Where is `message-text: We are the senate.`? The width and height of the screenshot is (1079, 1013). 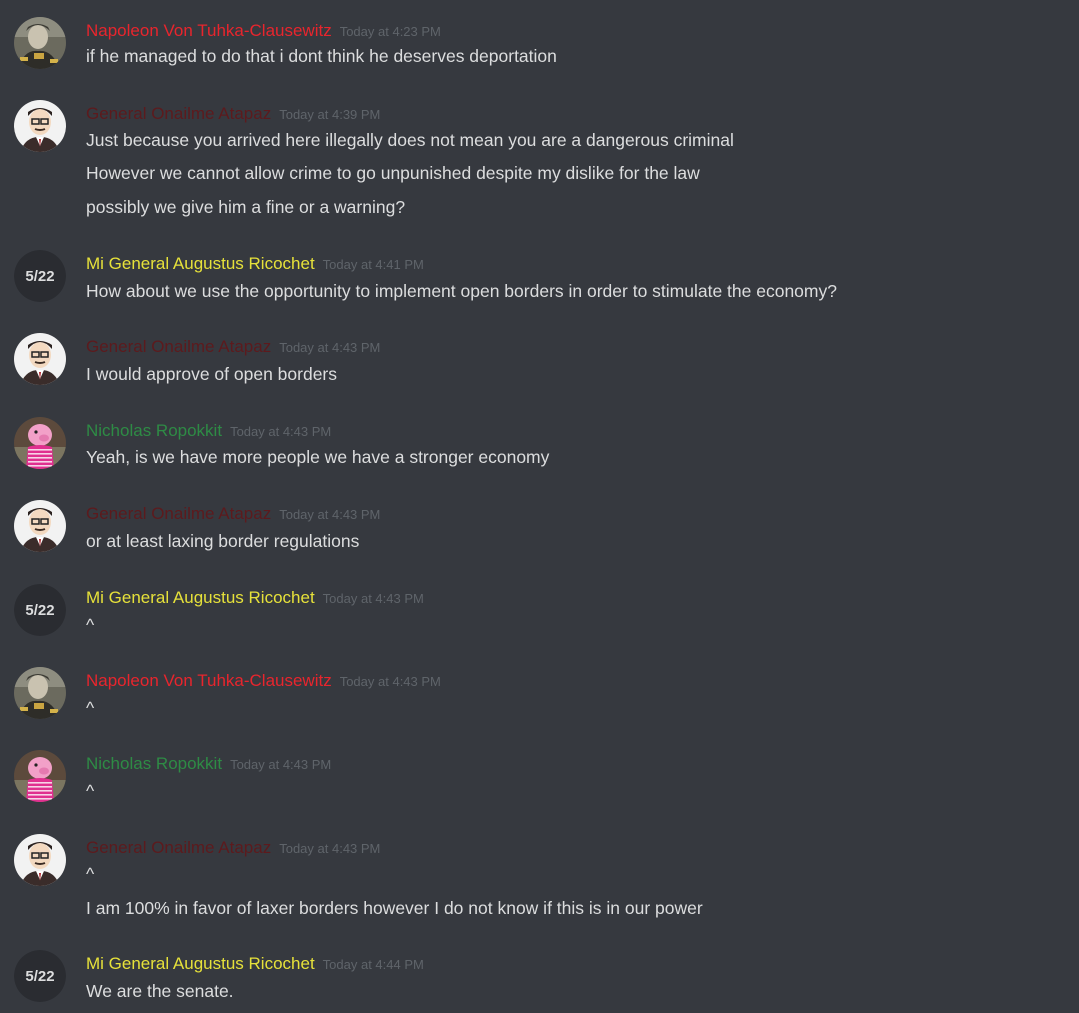
message-text: We are the senate. is located at coordinates (160, 991).